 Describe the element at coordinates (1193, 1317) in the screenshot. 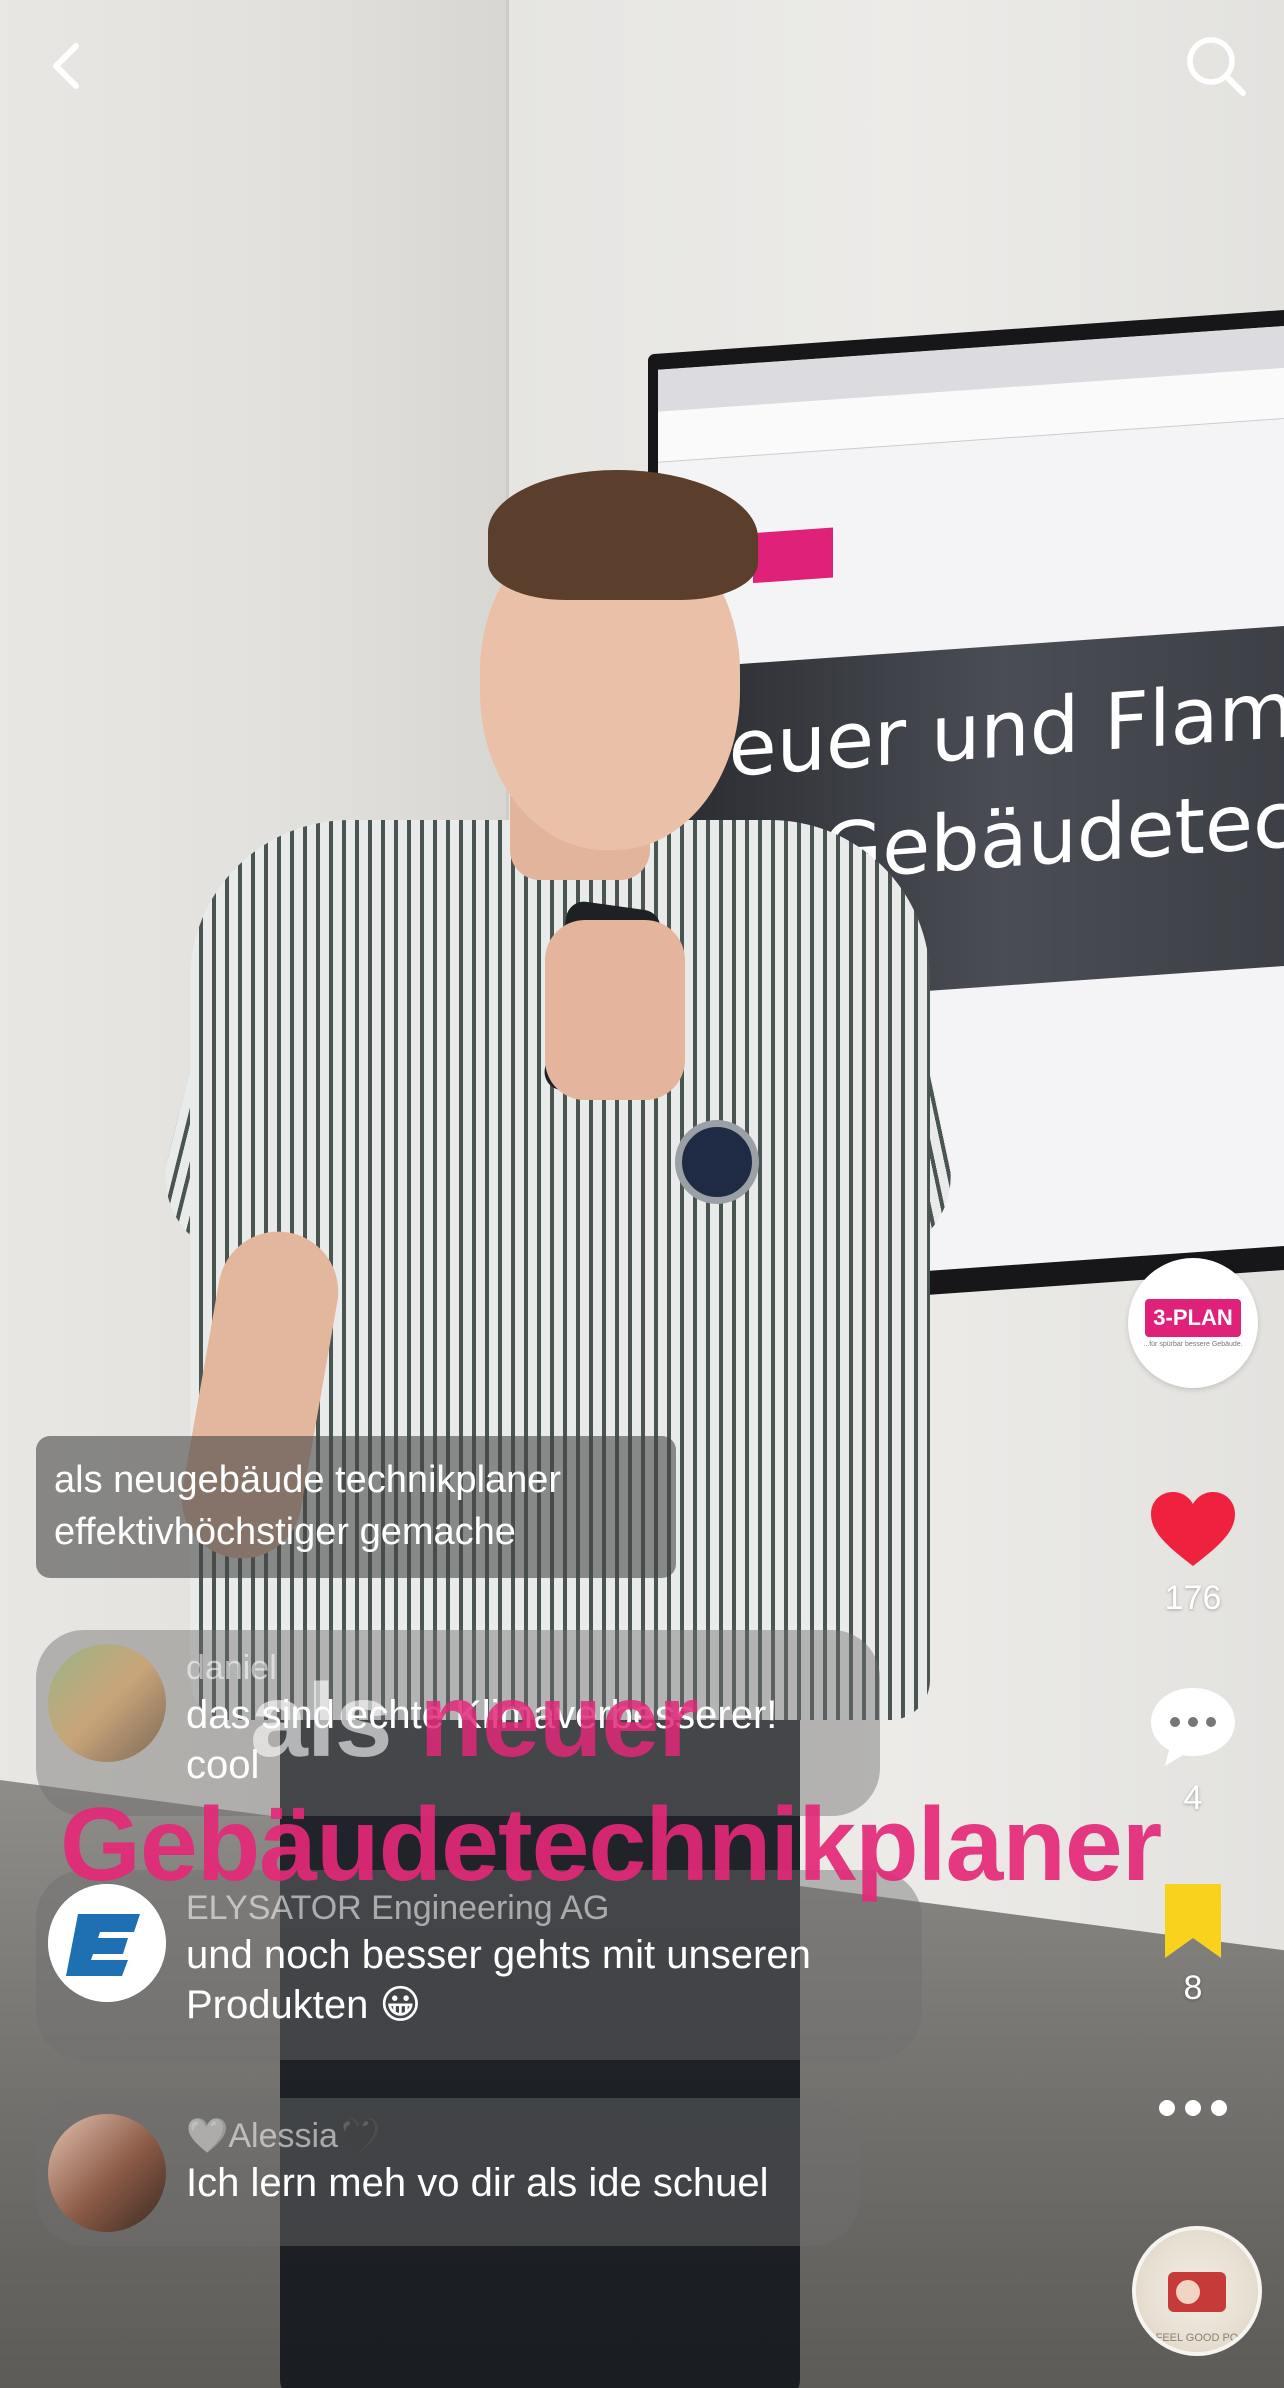

I see `profile-badge: 3-PLAN` at that location.